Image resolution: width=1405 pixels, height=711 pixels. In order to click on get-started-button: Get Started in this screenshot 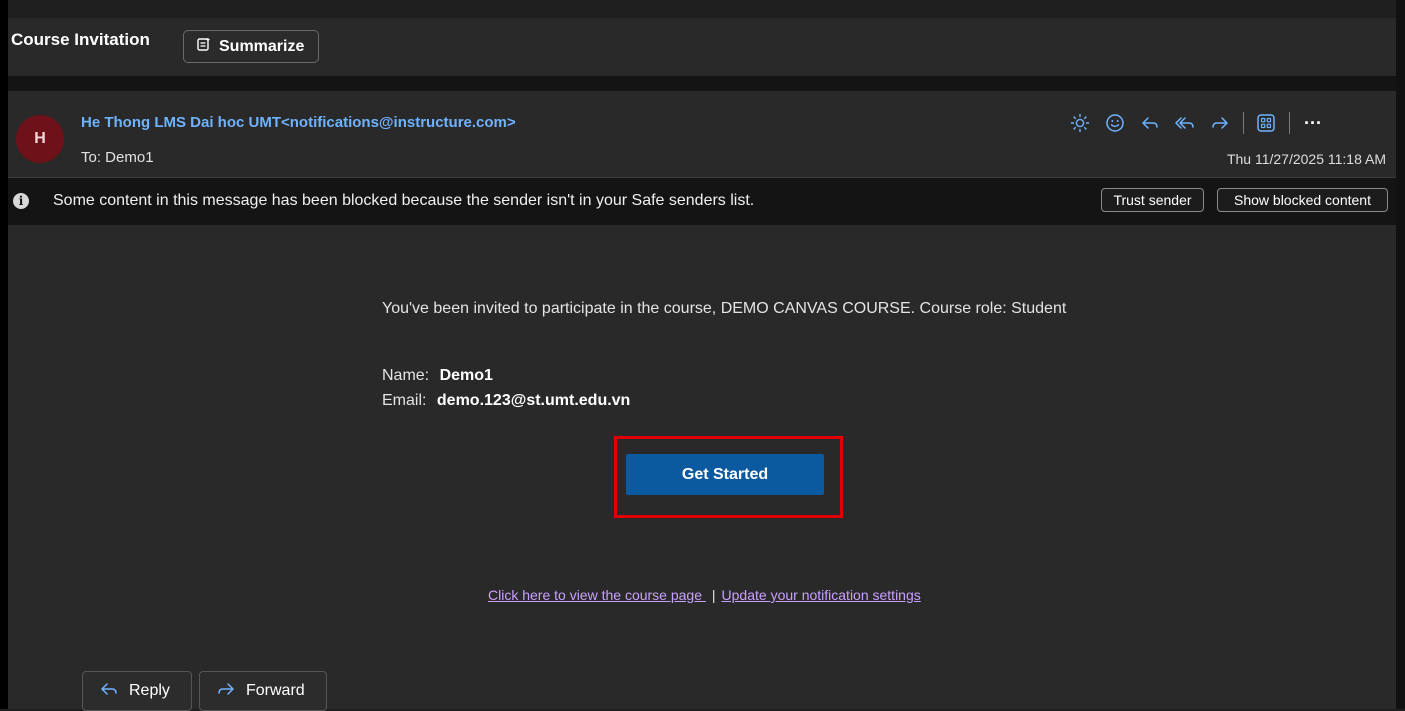, I will do `click(725, 474)`.